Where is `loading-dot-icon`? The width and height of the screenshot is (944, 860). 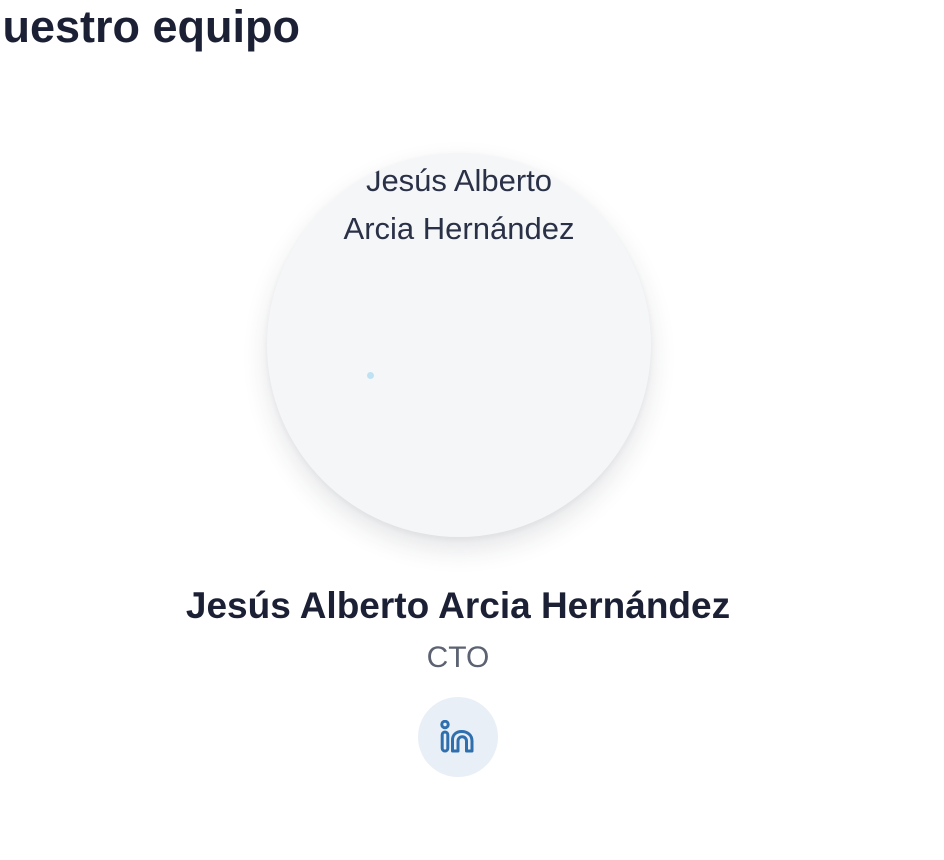
loading-dot-icon is located at coordinates (370, 375).